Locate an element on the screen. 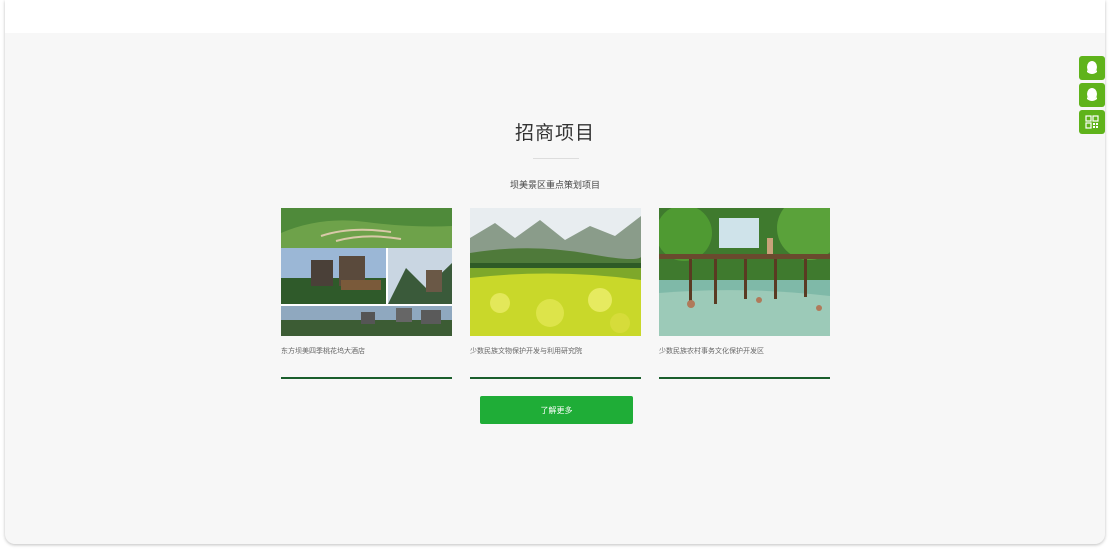  project-card-research-institute: 少数民族文物保护开发与利用研究院 is located at coordinates (555, 293).